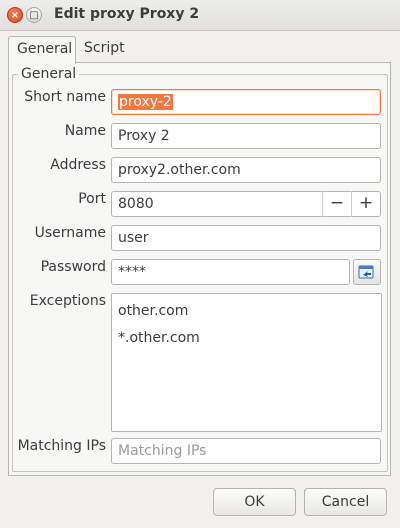 This screenshot has height=528, width=400. What do you see at coordinates (78, 165) in the screenshot?
I see `address-label: Address` at bounding box center [78, 165].